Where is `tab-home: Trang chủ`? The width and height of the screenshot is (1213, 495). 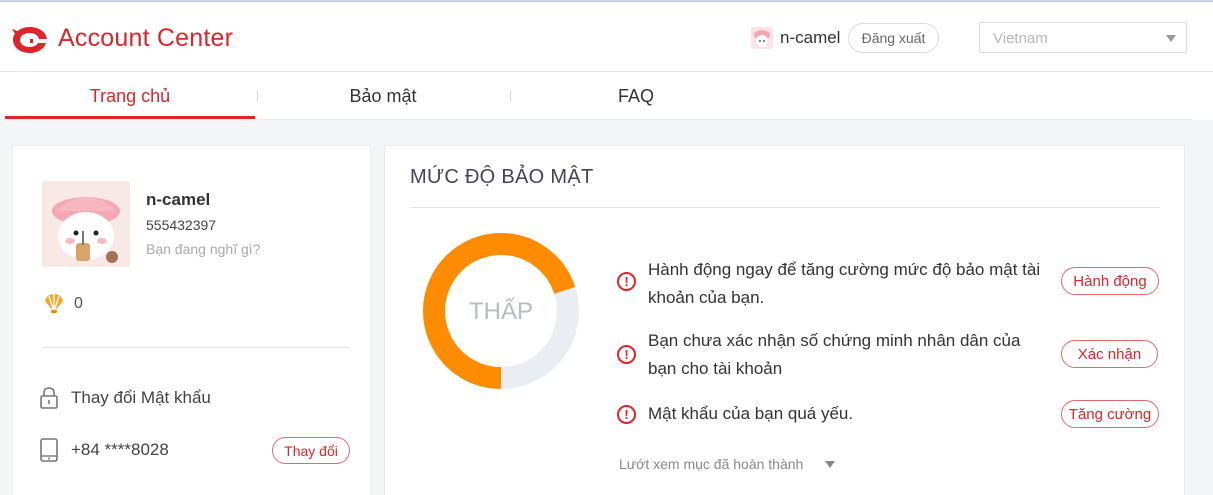 tab-home: Trang chủ is located at coordinates (130, 96).